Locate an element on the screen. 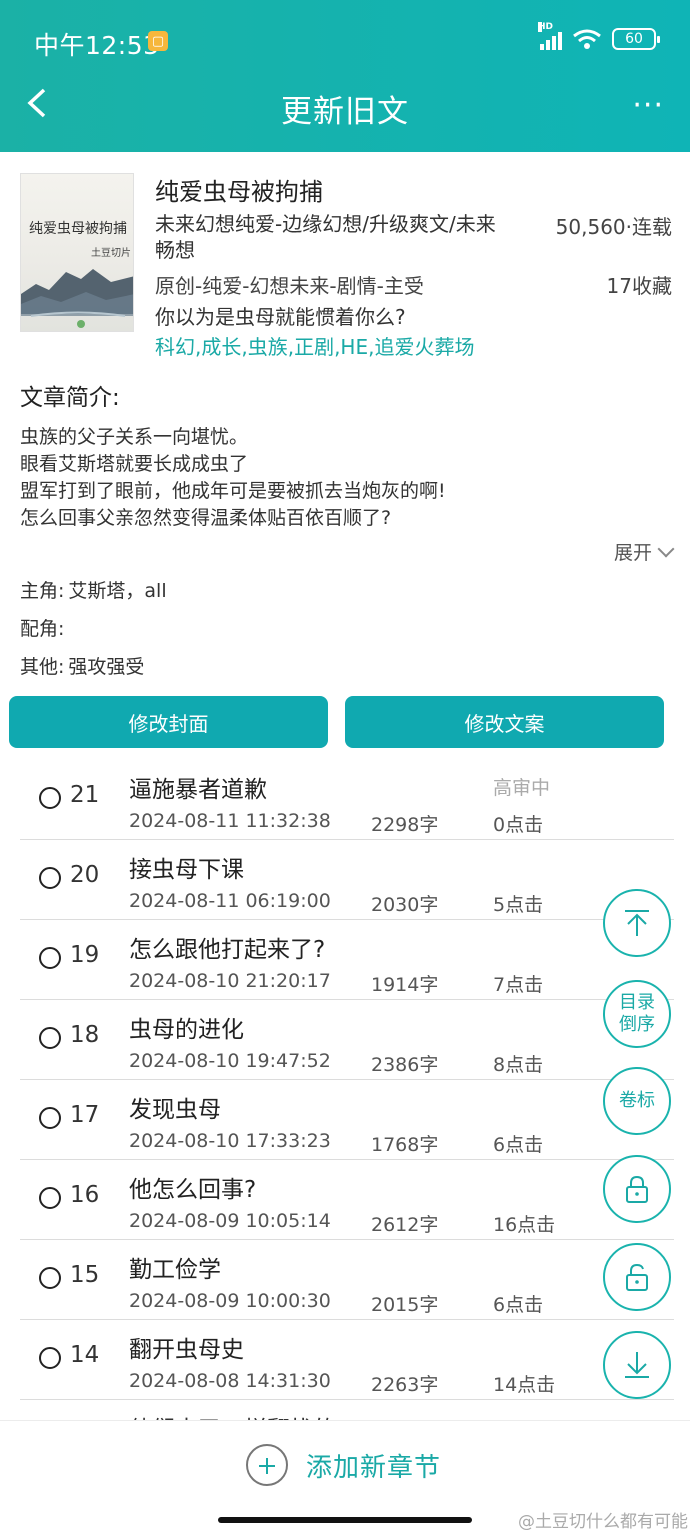 The height and width of the screenshot is (1533, 690). top-bar: 中午12:53 ▢ HD 60 更新旧文 ··· is located at coordinates (345, 76).